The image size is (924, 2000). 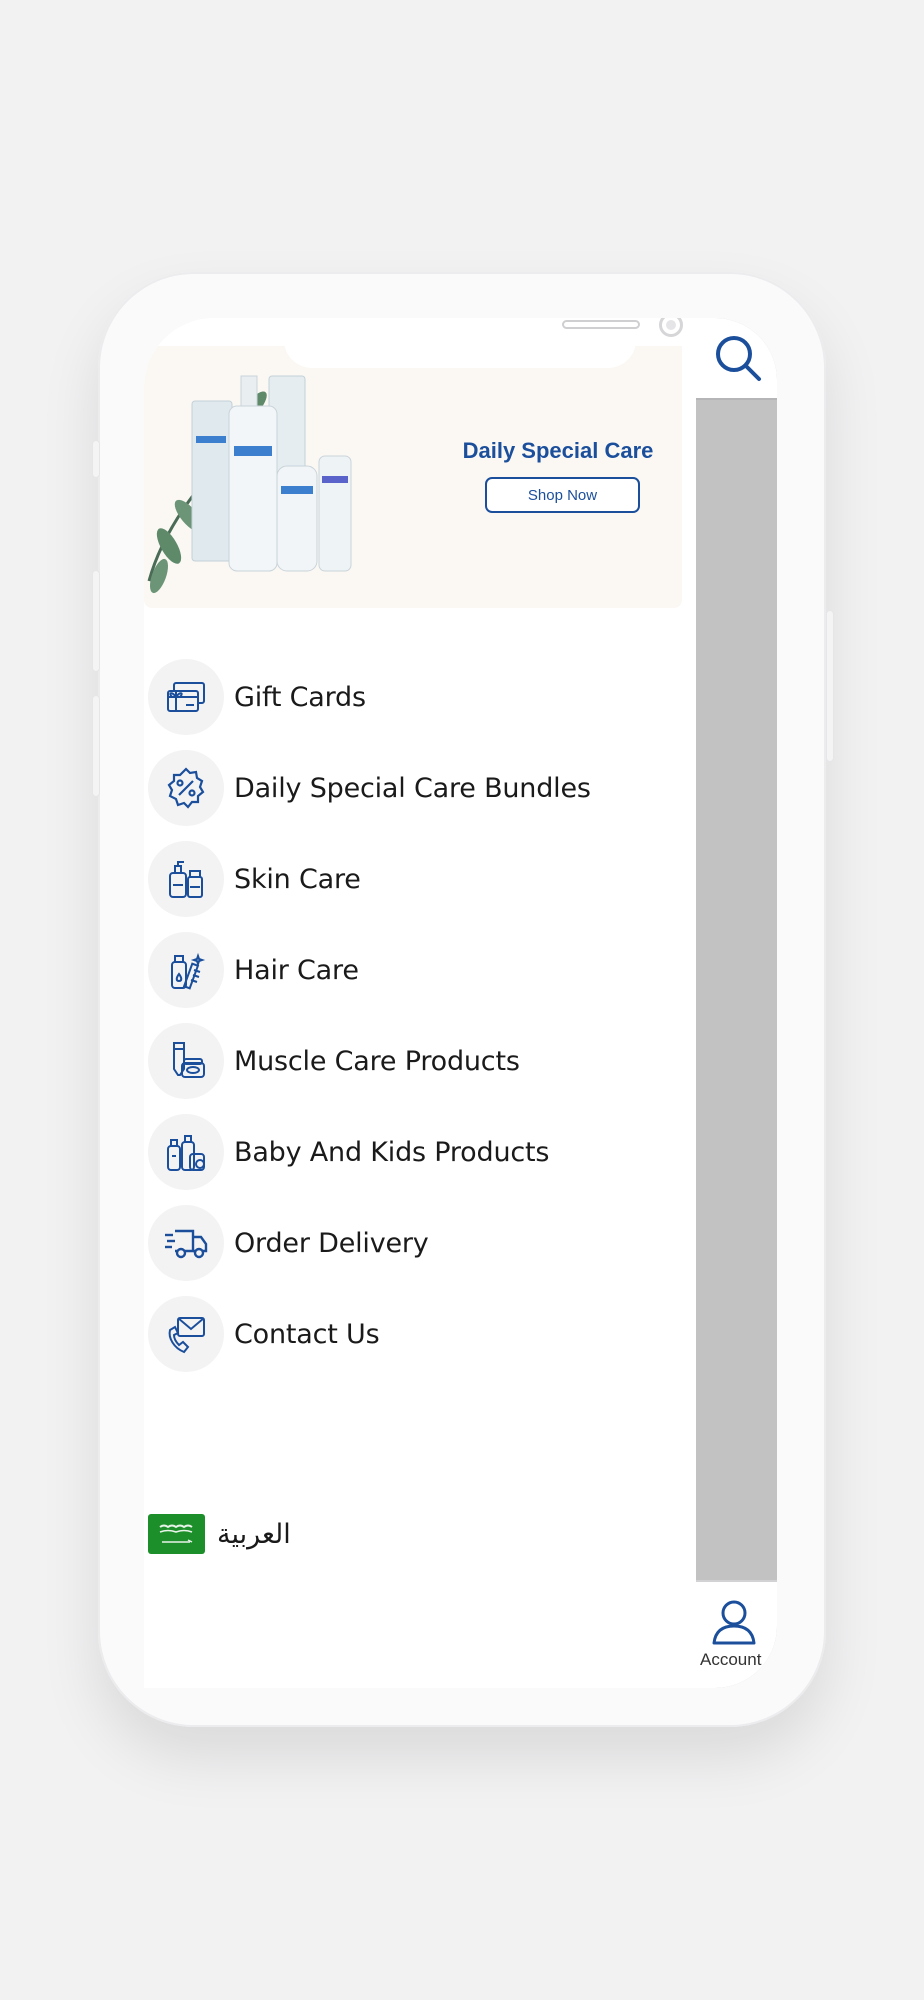 I want to click on menu-item-label: Order Delivery, so click(x=331, y=1243).